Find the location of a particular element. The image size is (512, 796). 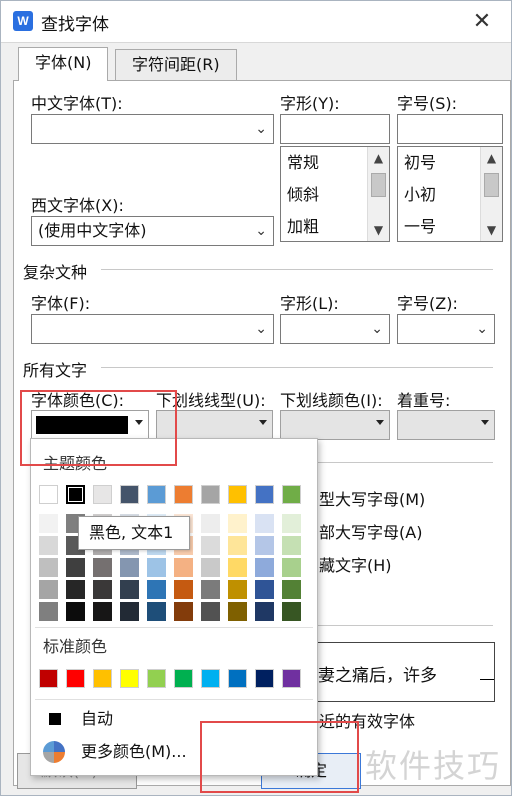

complex-style-combo: ⌄ is located at coordinates (335, 329).